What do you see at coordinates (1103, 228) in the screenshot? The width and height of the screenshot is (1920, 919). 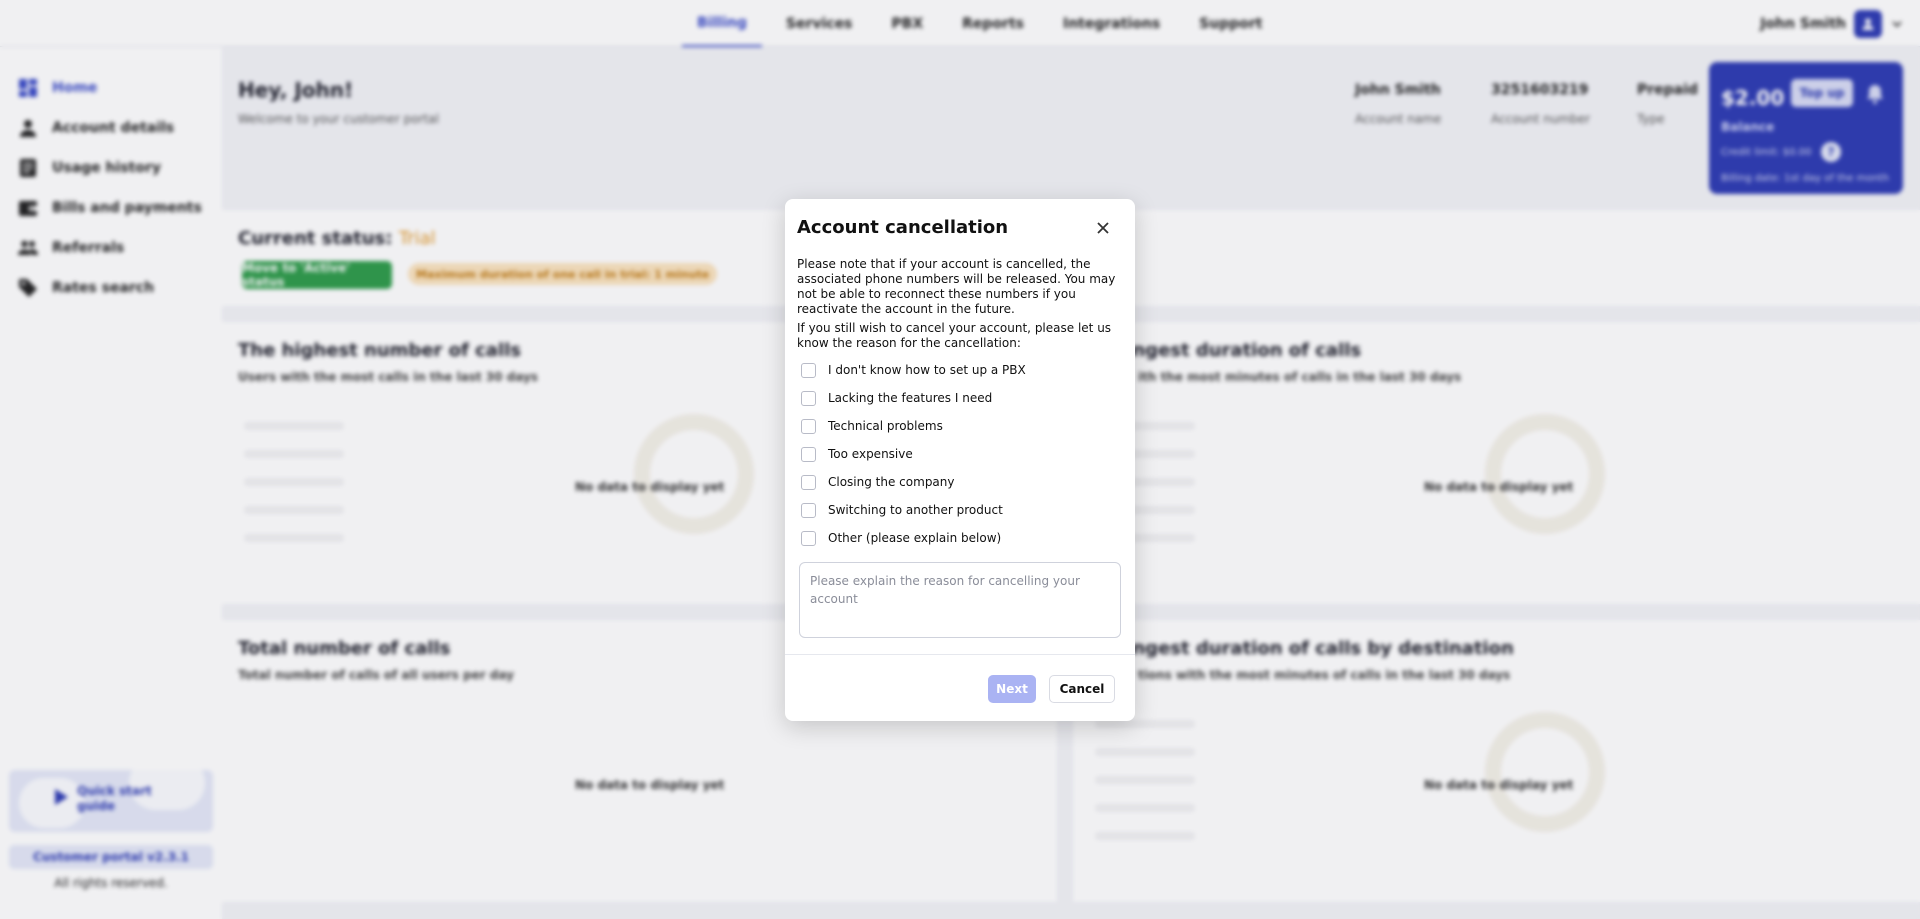 I see `close-icon` at bounding box center [1103, 228].